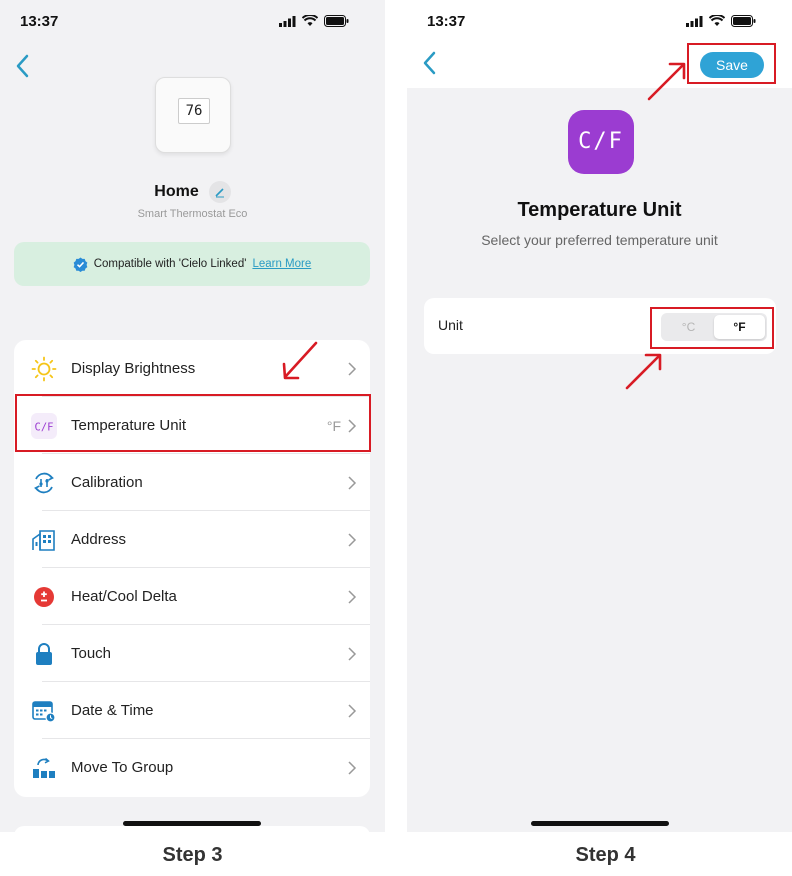 Image resolution: width=792 pixels, height=876 pixels. What do you see at coordinates (192, 482) in the screenshot?
I see `menu-item-calibration: Calibration` at bounding box center [192, 482].